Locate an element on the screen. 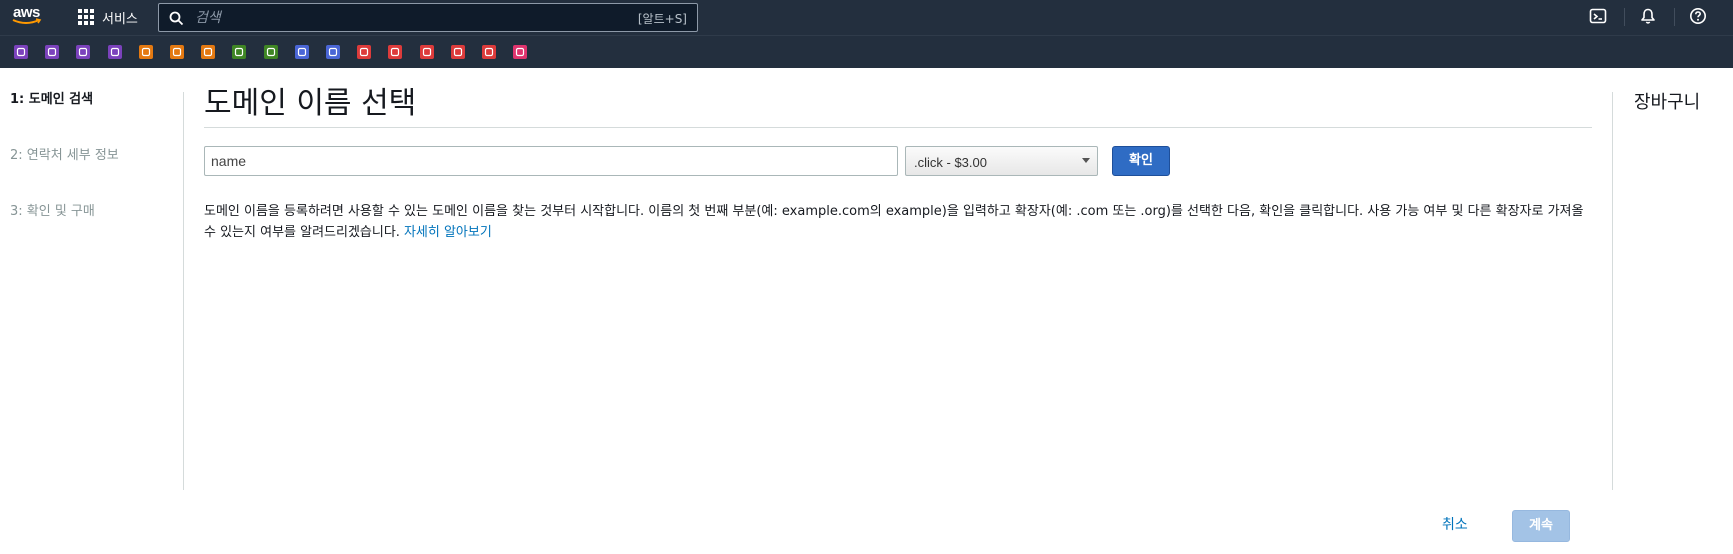 This screenshot has height=554, width=1733. favorites-bar is located at coordinates (866, 51).